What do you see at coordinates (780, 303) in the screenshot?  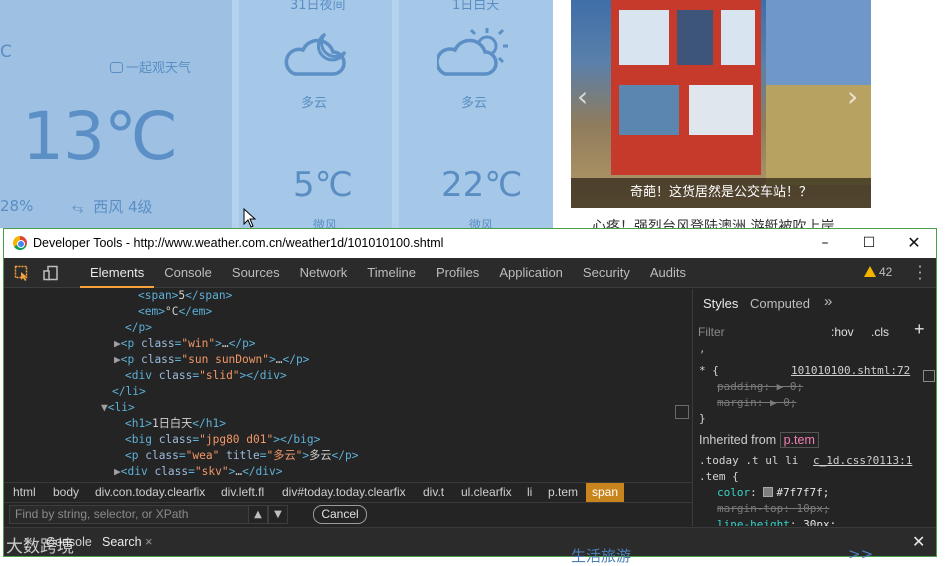 I see `tab-computed: Computed` at bounding box center [780, 303].